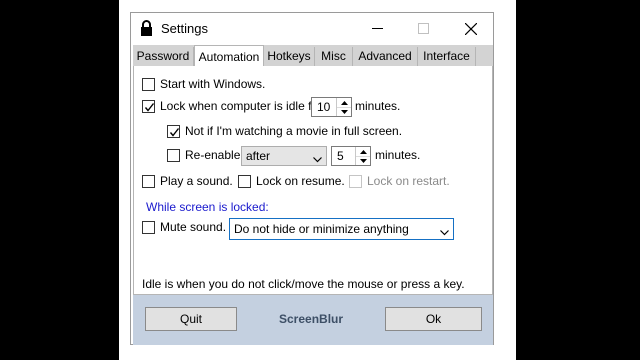 This screenshot has width=640, height=360. I want to click on lock-on-restart-checkbox, so click(355, 181).